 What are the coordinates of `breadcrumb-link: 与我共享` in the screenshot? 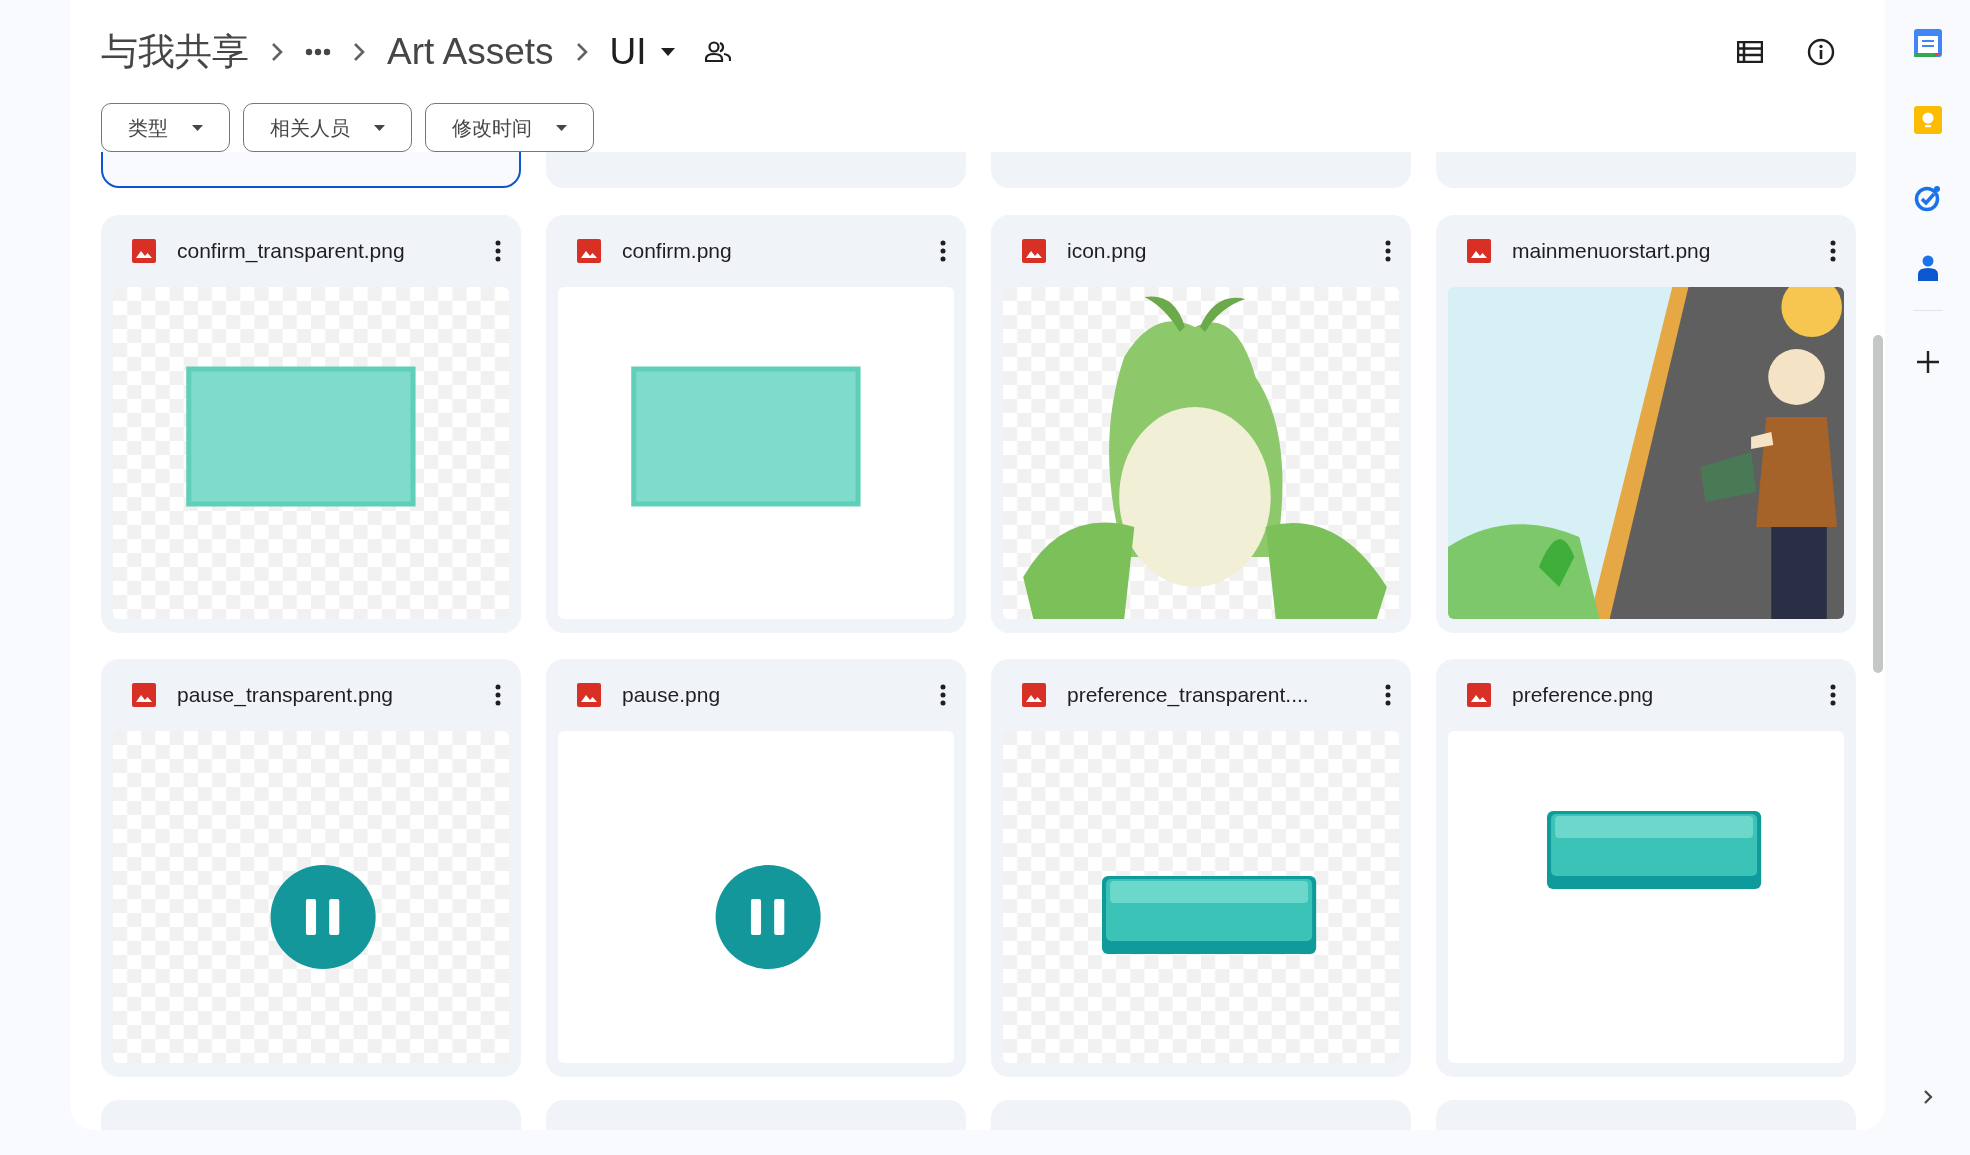 It's located at (175, 51).